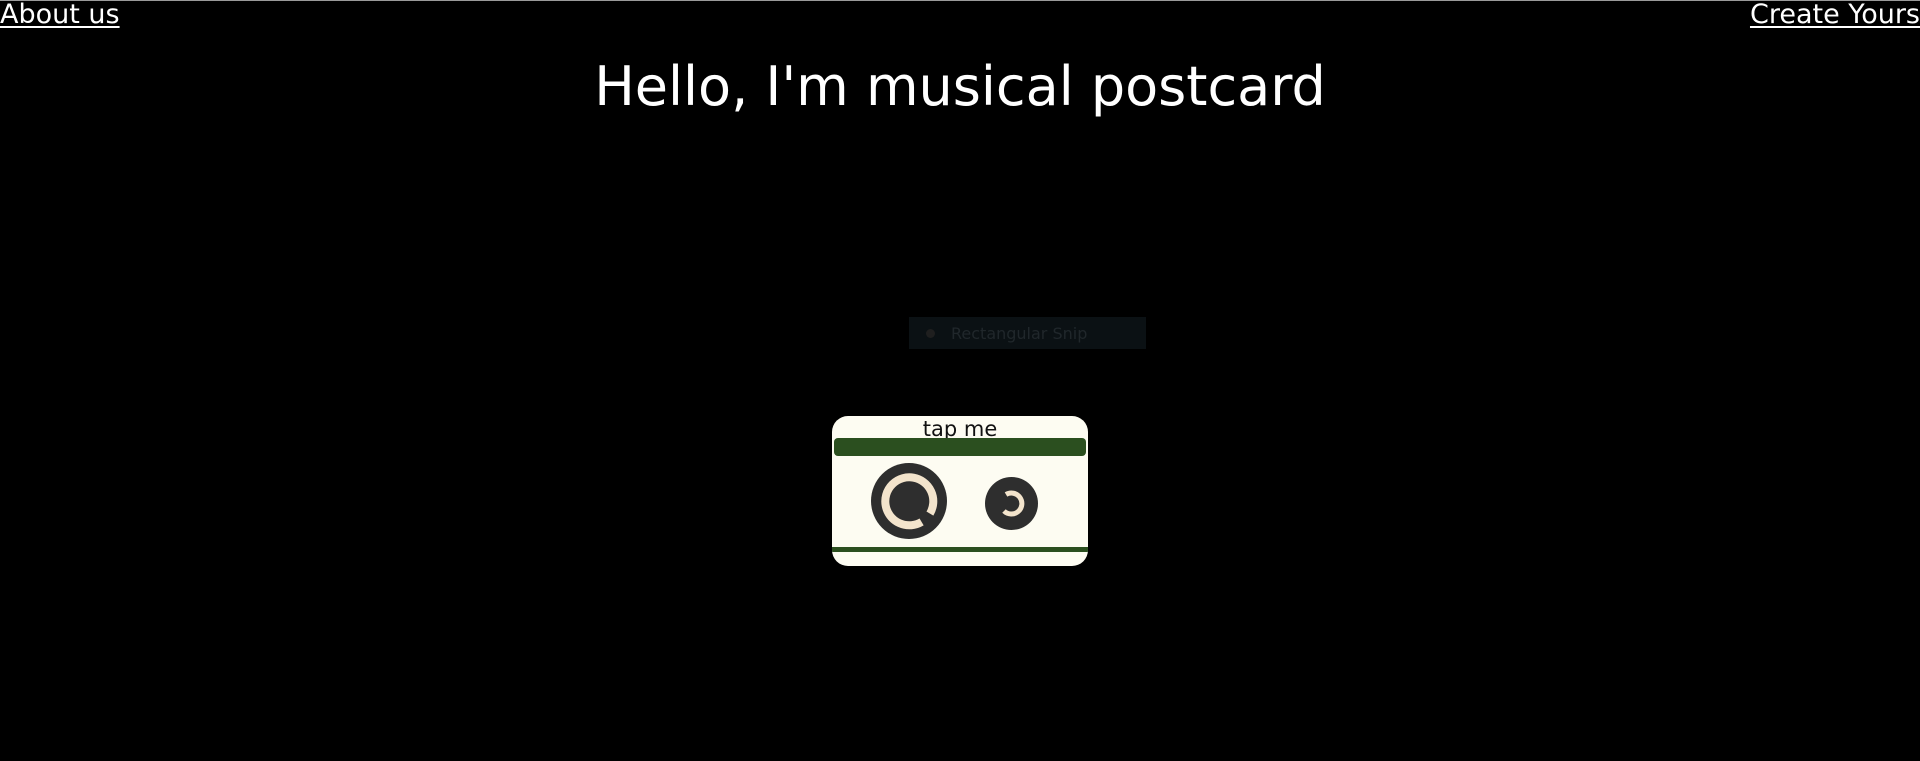  Describe the element at coordinates (960, 0) in the screenshot. I see `top-border` at that location.